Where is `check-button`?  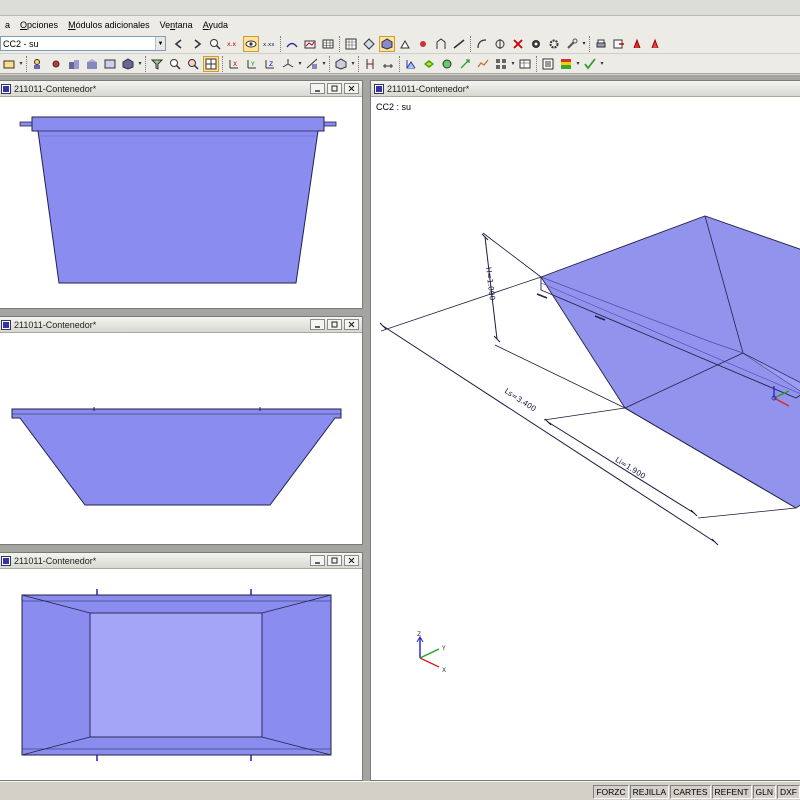
check-button is located at coordinates (590, 64).